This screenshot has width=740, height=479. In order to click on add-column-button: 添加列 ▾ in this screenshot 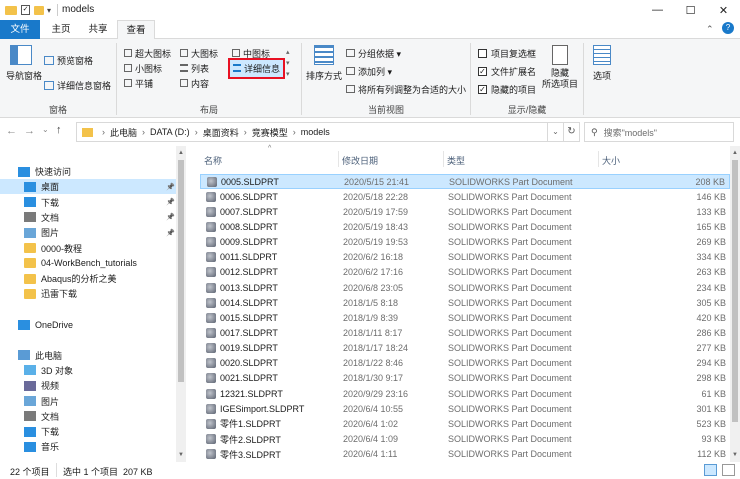, I will do `click(369, 71)`.